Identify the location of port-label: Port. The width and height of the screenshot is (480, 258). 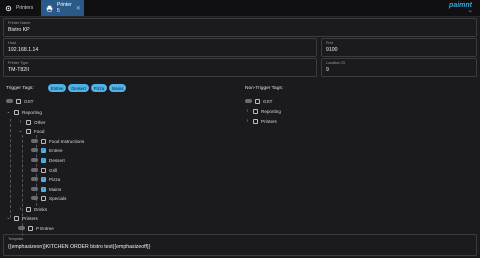
(329, 43).